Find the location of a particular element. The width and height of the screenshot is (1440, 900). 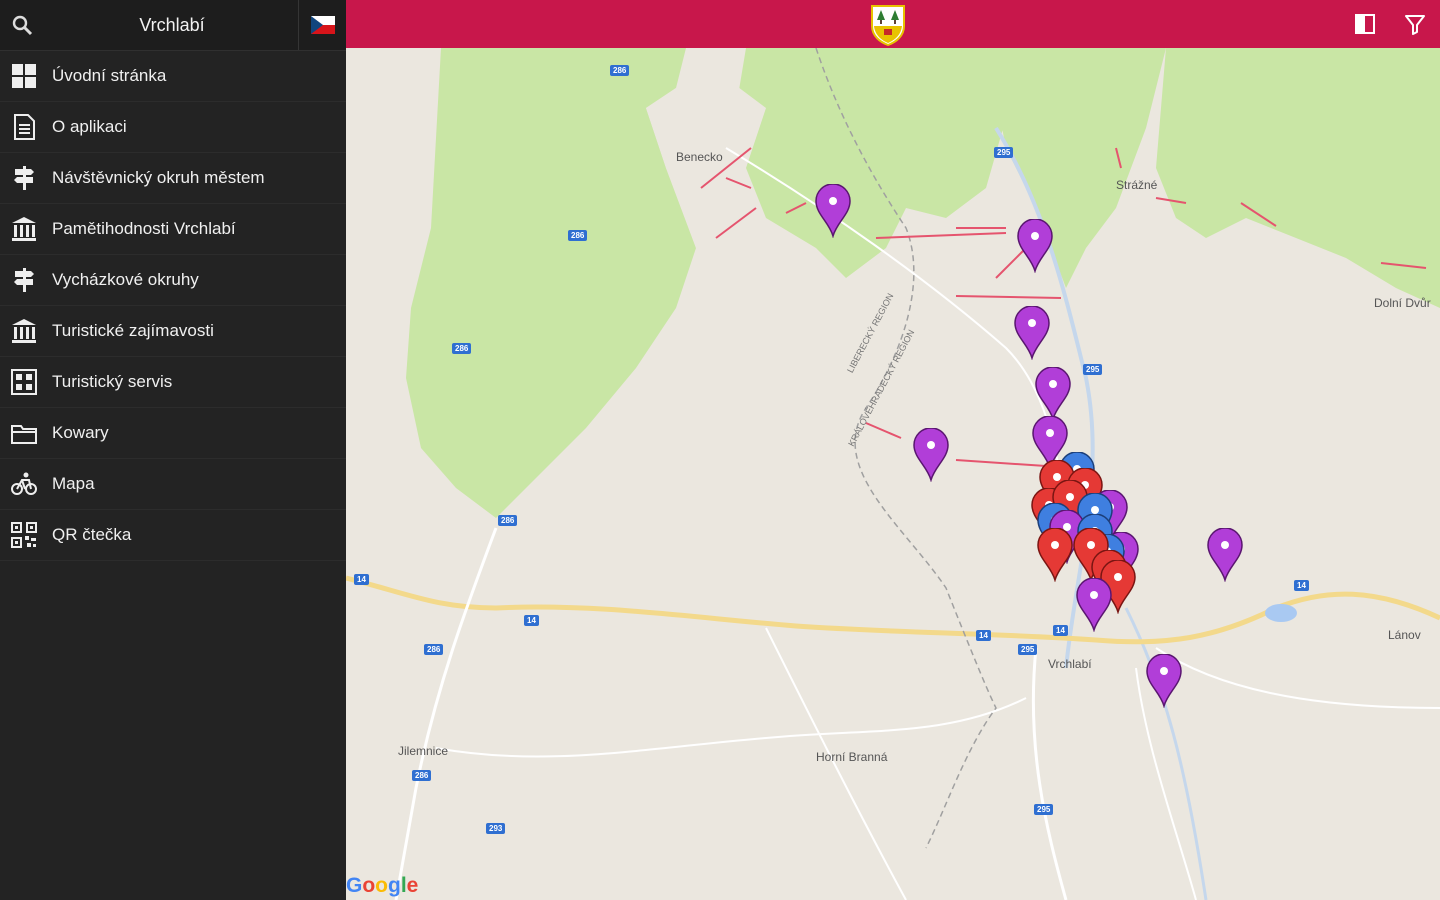

google-logo: Google is located at coordinates (382, 886).